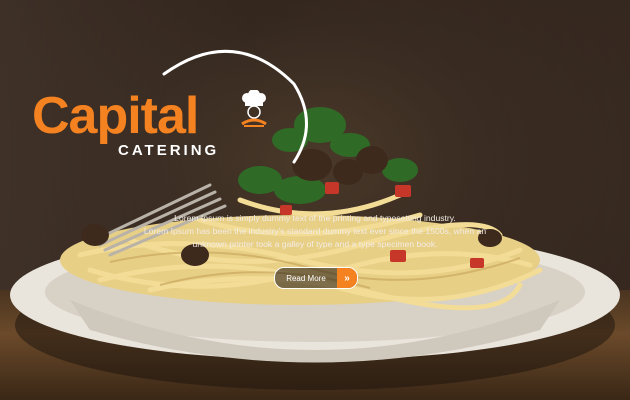  Describe the element at coordinates (347, 278) in the screenshot. I see `double-chevron-right-icon: »` at that location.